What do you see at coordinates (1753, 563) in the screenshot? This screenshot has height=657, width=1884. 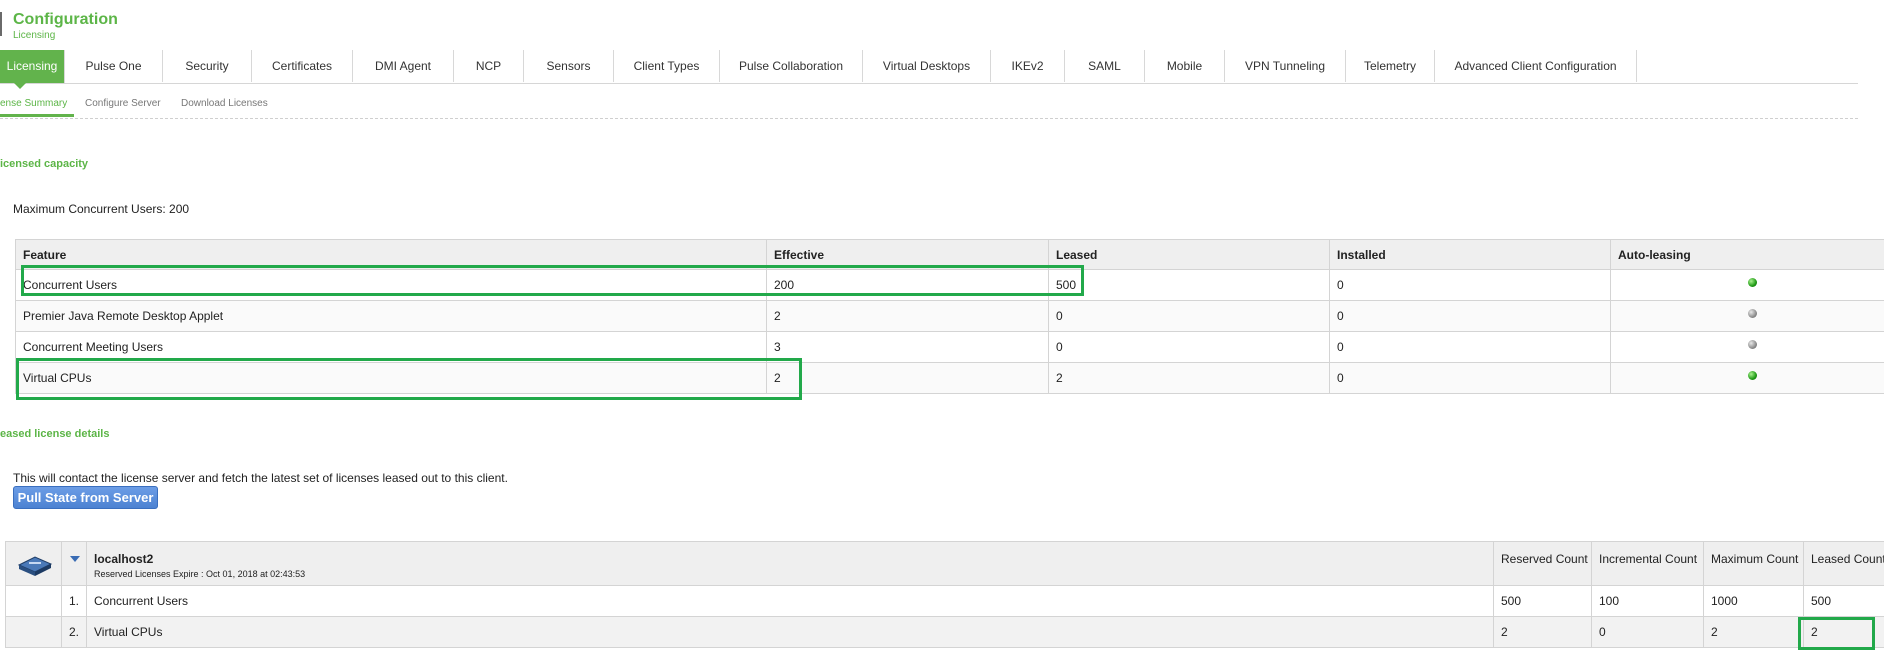 I see `column-header-maximum-count: Maximum Count` at bounding box center [1753, 563].